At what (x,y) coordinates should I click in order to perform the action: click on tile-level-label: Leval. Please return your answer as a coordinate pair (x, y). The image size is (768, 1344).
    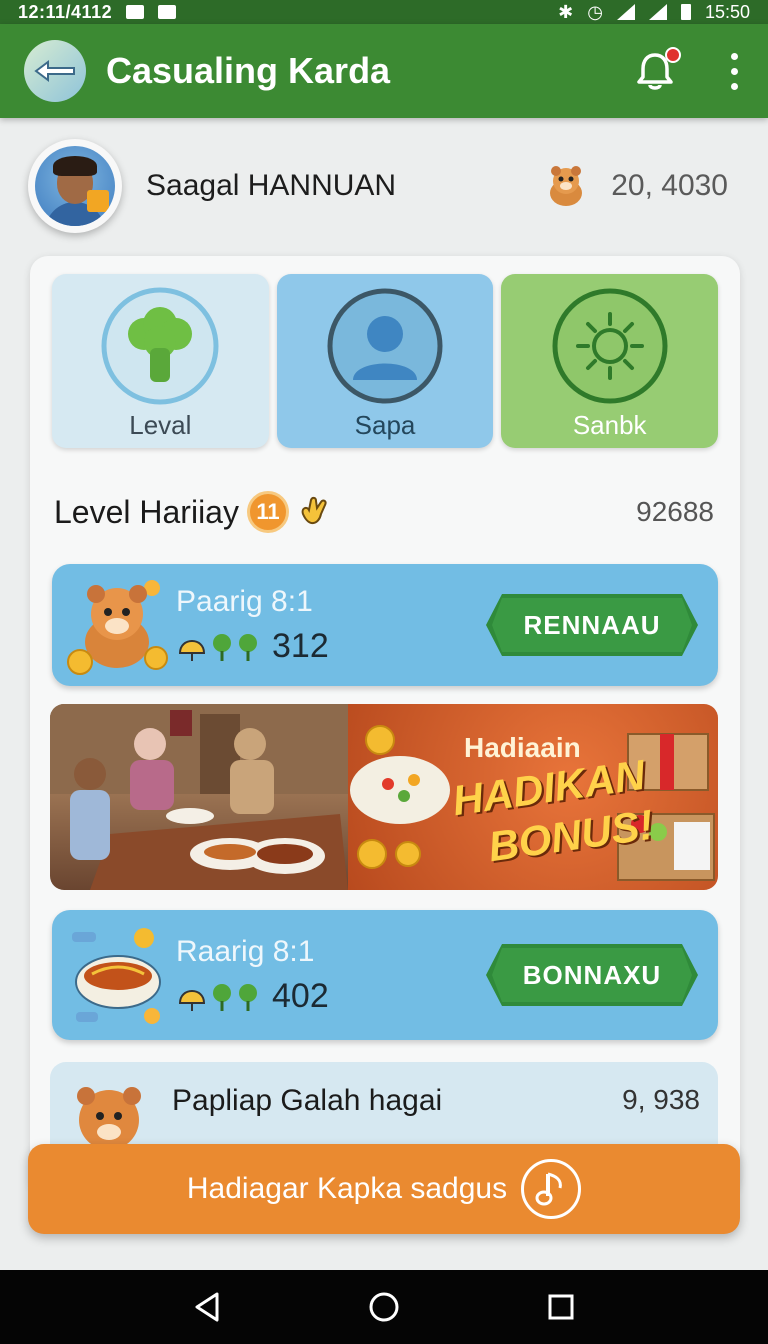
    Looking at the image, I should click on (160, 425).